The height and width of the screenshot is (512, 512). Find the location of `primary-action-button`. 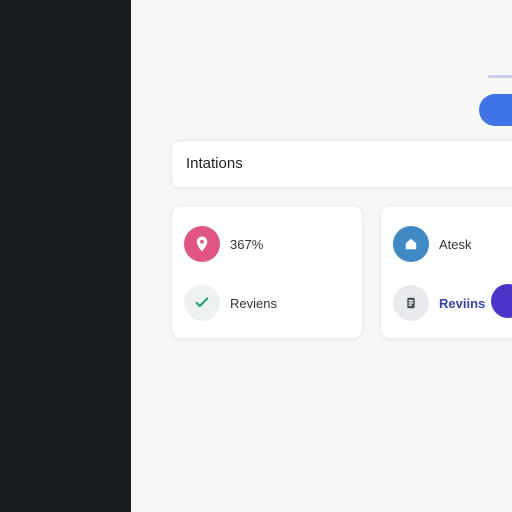

primary-action-button is located at coordinates (495, 110).